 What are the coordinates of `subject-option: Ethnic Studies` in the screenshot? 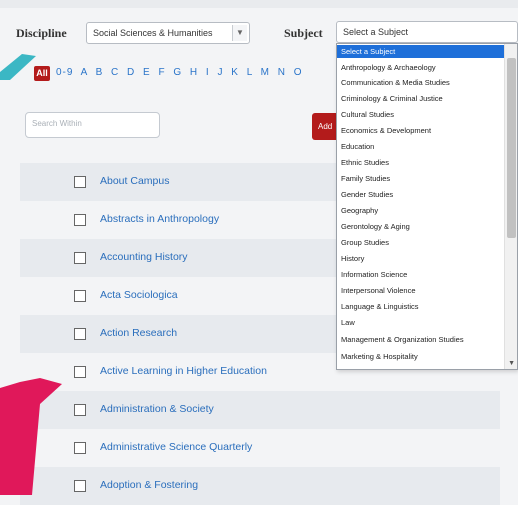 It's located at (421, 162).